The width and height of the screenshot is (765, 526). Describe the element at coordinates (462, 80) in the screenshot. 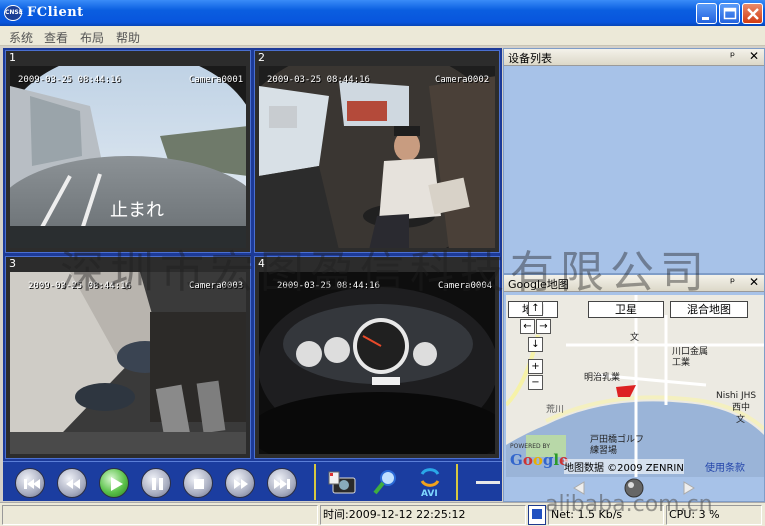

I see `camera-name: Camera0002` at that location.